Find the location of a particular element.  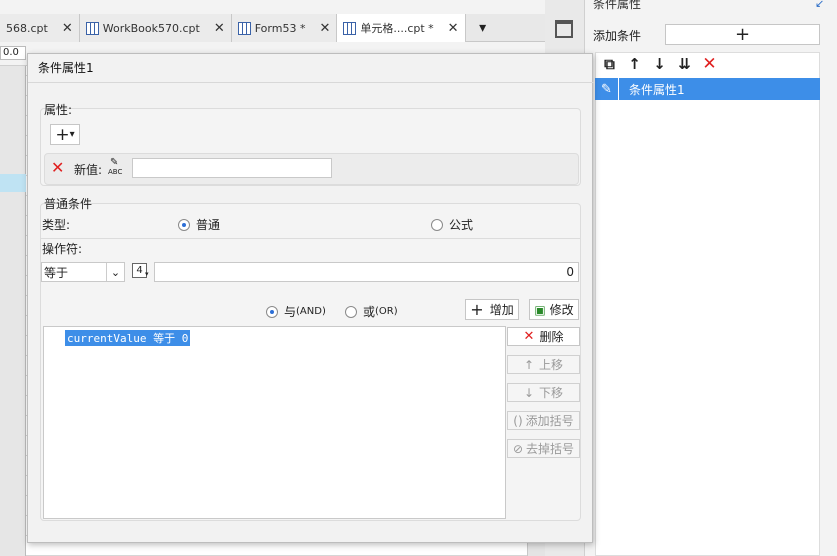

delete-condition-button: ✕ 删除 is located at coordinates (543, 336).